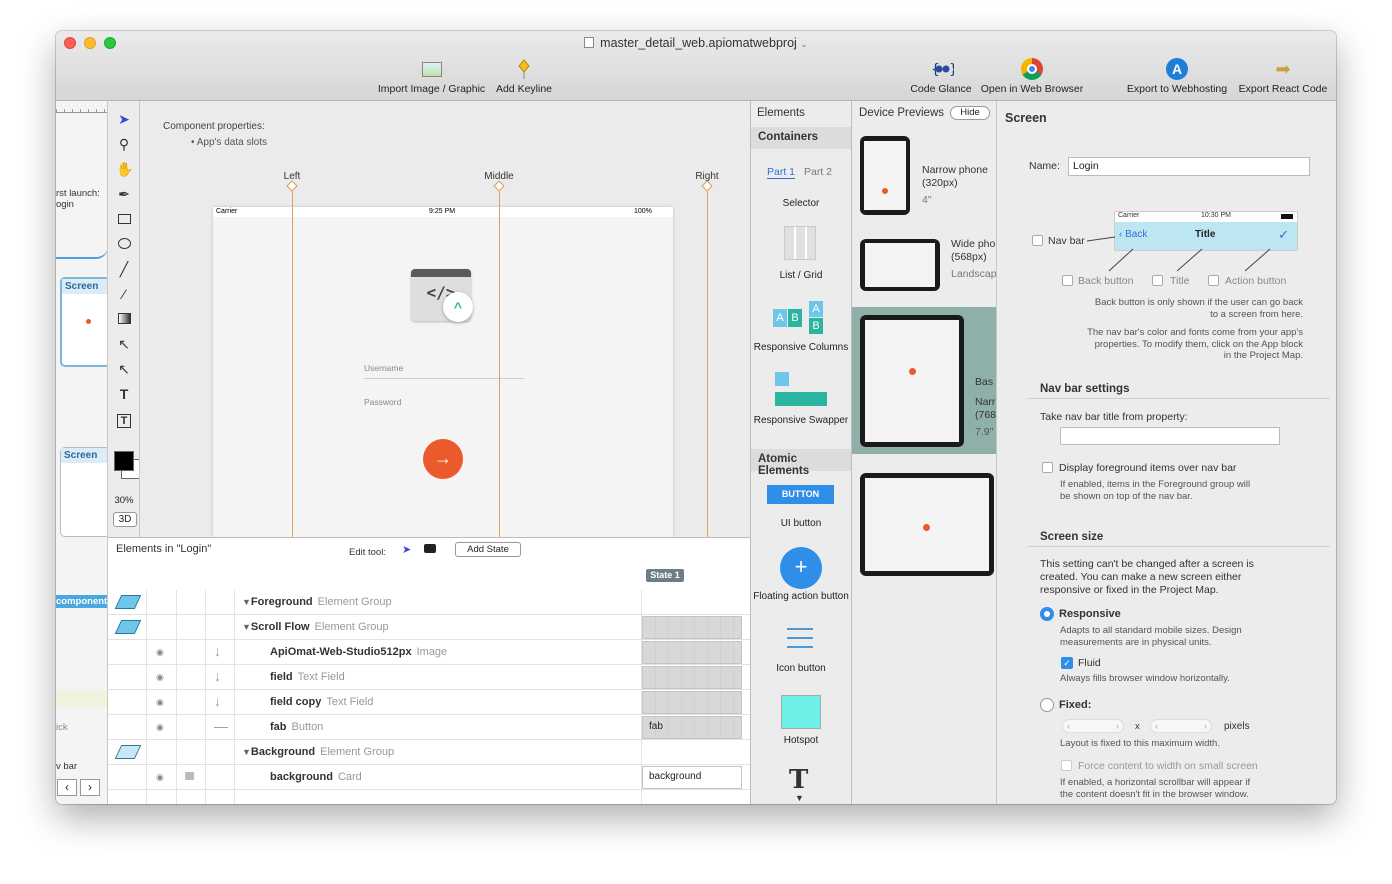 This screenshot has width=1392, height=884. What do you see at coordinates (1067, 280) in the screenshot?
I see `back-button-checkbox` at bounding box center [1067, 280].